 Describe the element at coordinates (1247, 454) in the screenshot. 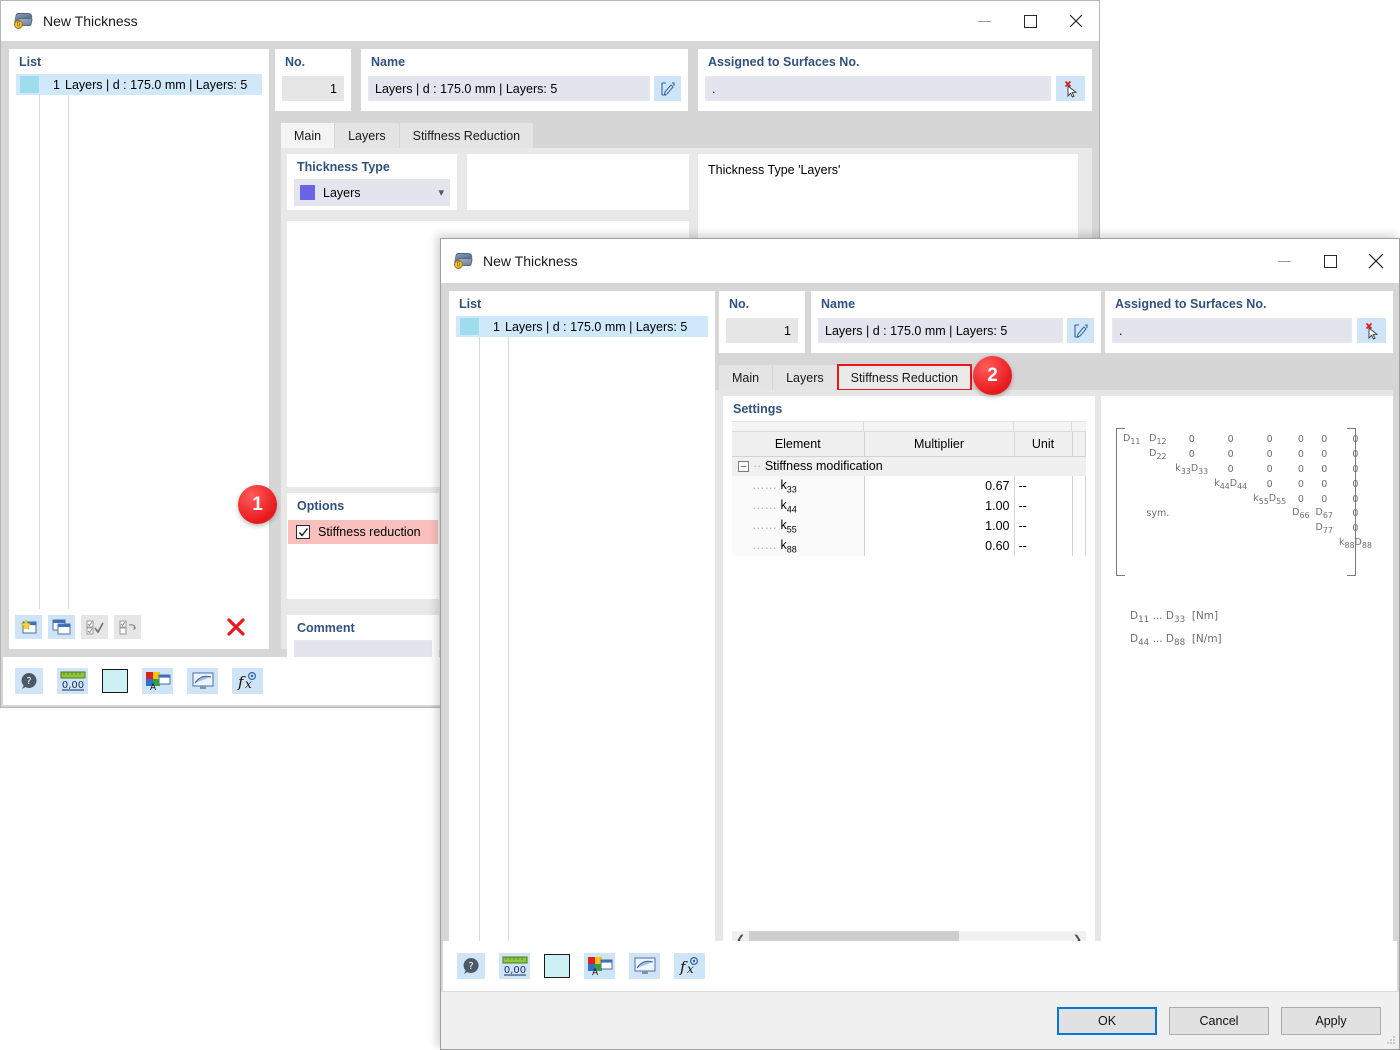

I see `matrix-row: D22 0 0 0 0 0 0` at that location.